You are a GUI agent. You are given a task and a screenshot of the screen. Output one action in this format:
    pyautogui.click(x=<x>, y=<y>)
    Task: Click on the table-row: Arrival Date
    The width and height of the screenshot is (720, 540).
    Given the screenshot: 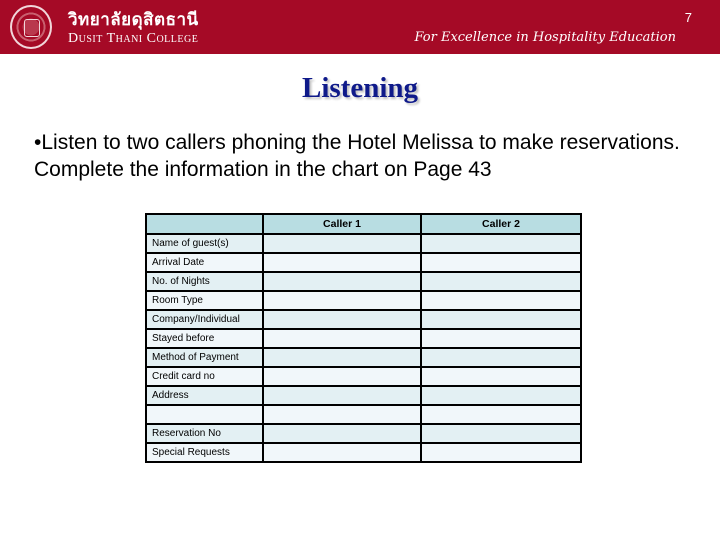 What is the action you would take?
    pyautogui.click(x=363, y=262)
    